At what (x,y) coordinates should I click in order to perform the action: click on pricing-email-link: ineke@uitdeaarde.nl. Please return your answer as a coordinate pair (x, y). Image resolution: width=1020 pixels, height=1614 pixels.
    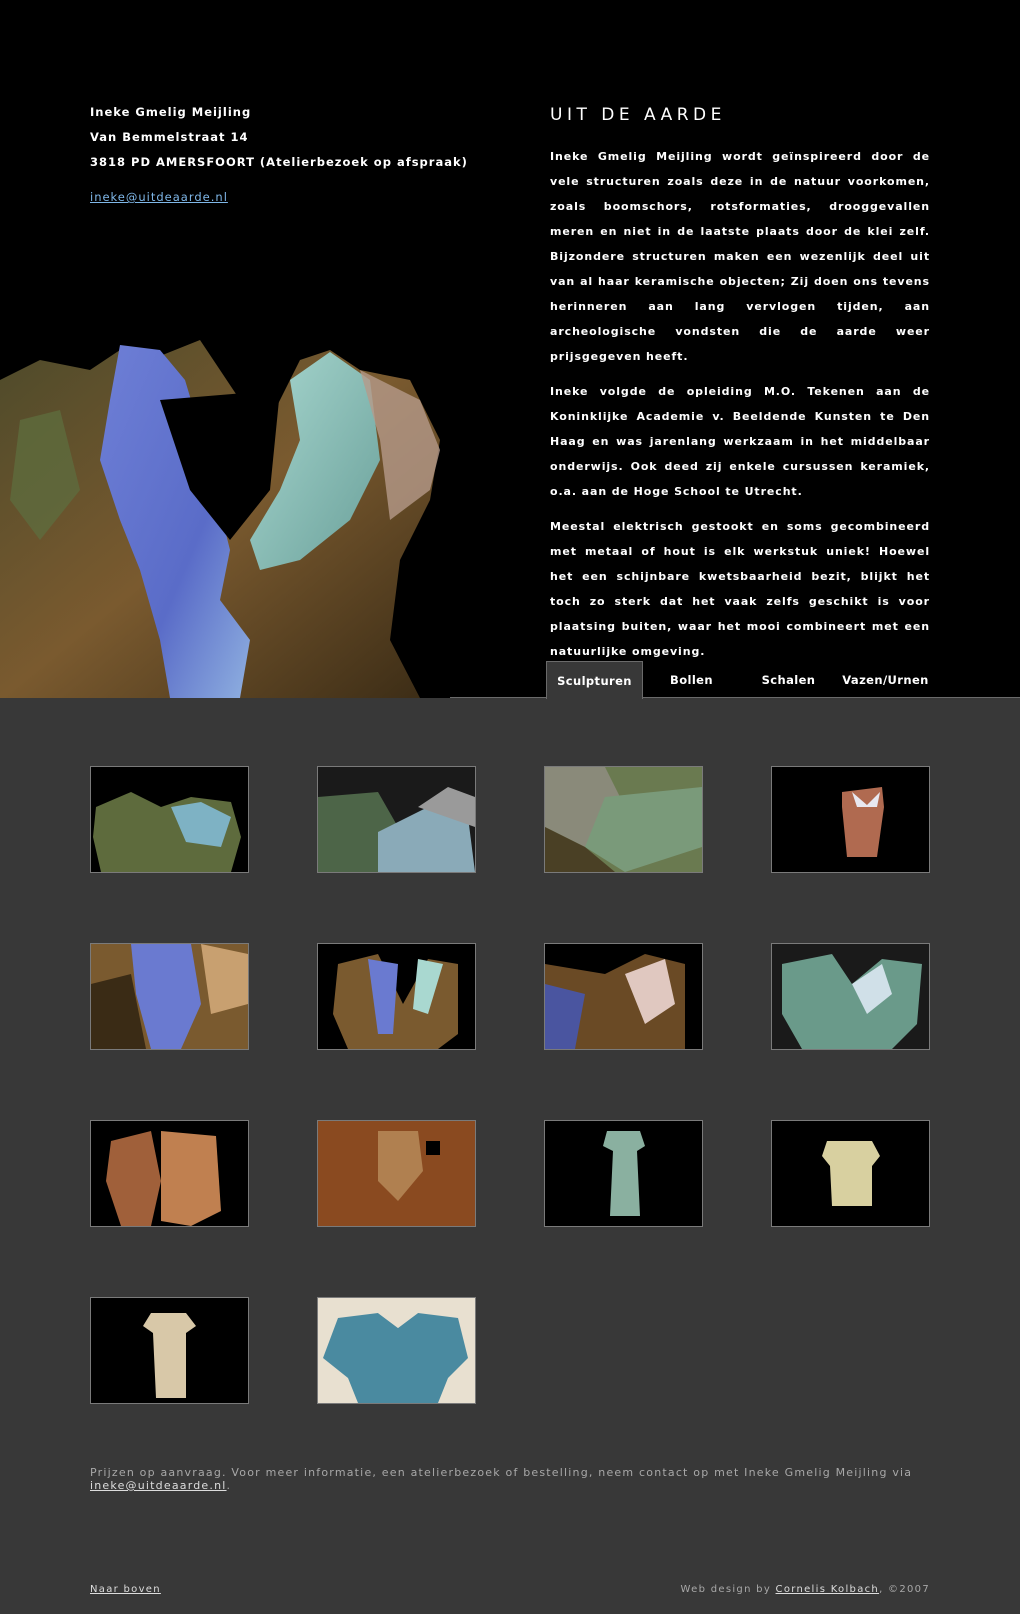
    Looking at the image, I should click on (158, 1485).